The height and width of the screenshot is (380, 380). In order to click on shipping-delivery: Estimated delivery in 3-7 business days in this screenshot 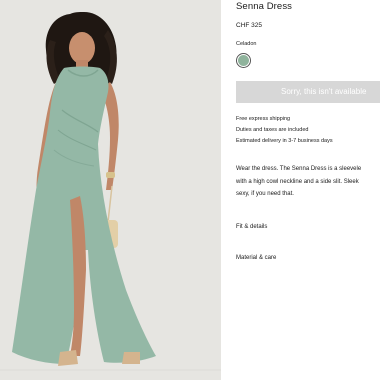, I will do `click(284, 141)`.